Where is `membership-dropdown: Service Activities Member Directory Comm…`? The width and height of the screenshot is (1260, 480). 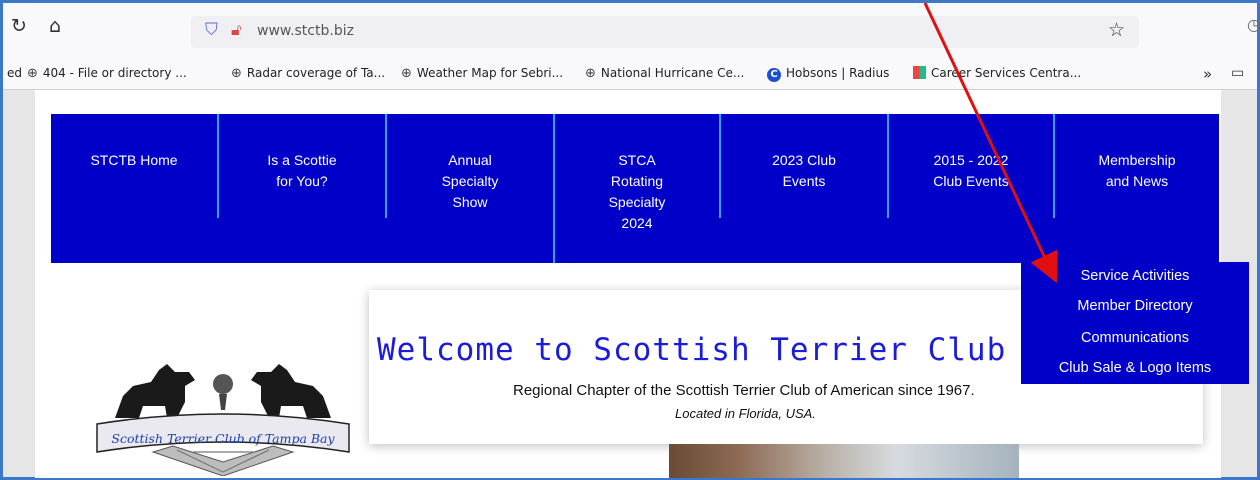
membership-dropdown: Service Activities Member Directory Comm… is located at coordinates (1135, 323).